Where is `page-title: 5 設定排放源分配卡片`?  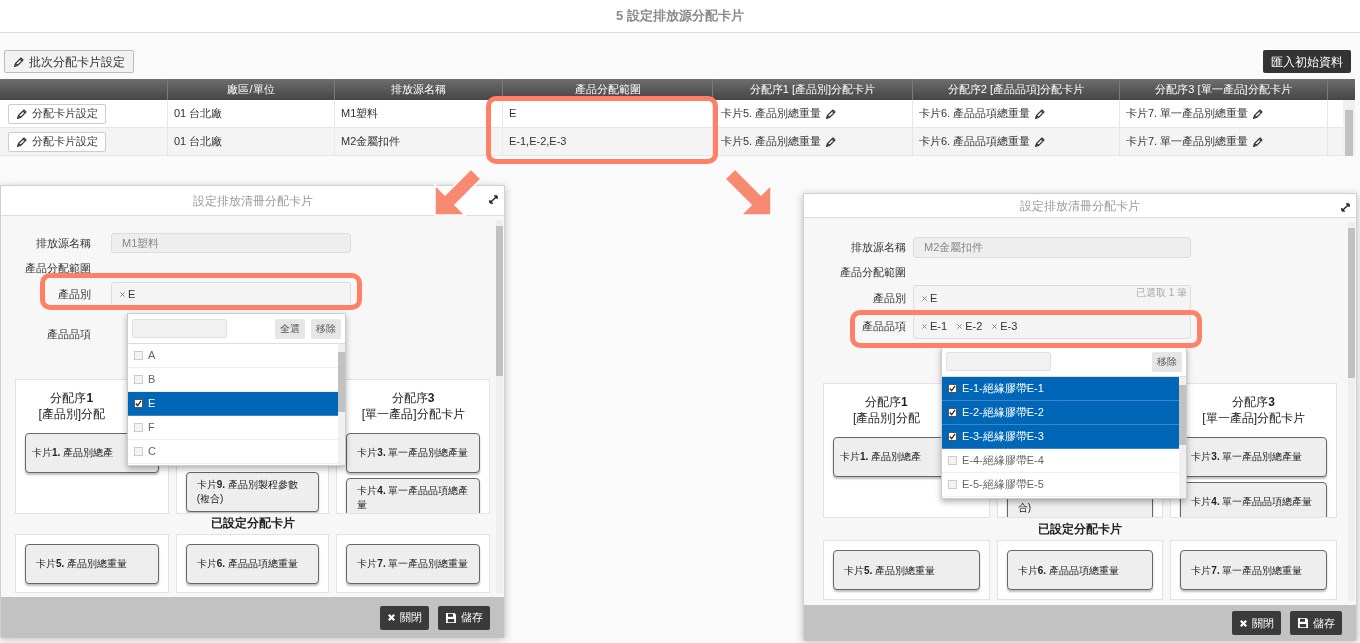
page-title: 5 設定排放源分配卡片 is located at coordinates (680, 16).